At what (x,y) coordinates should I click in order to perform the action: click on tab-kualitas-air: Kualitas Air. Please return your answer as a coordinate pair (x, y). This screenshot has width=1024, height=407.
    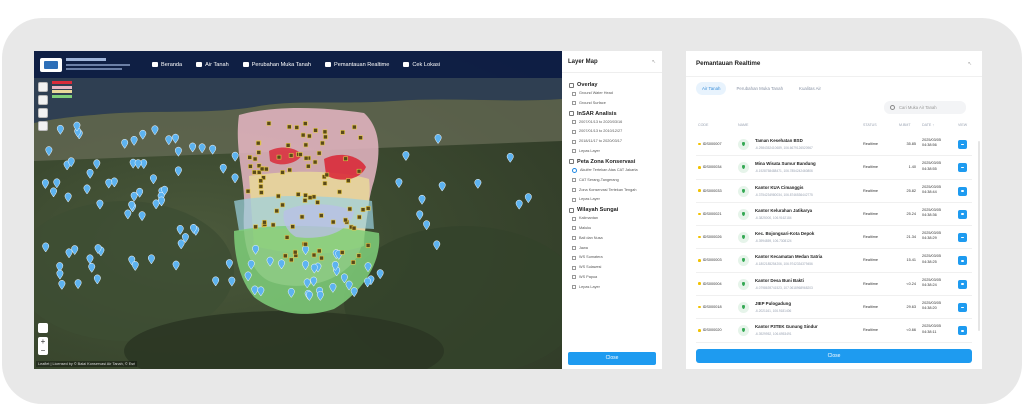
    Looking at the image, I should click on (810, 88).